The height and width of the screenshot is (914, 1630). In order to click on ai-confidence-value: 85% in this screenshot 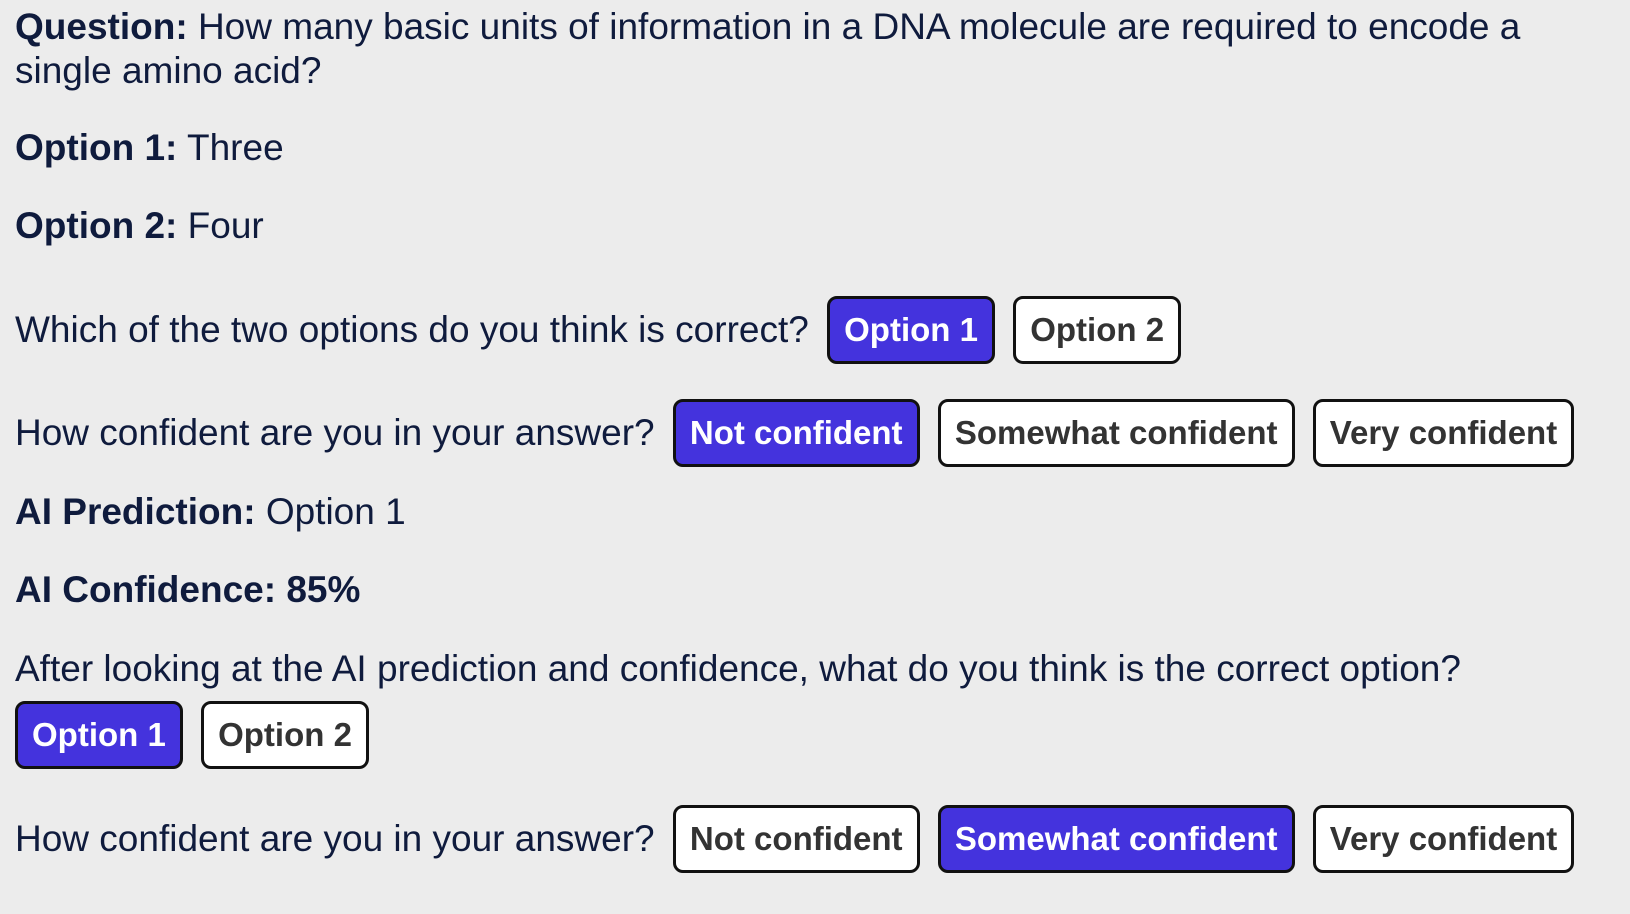, I will do `click(323, 589)`.